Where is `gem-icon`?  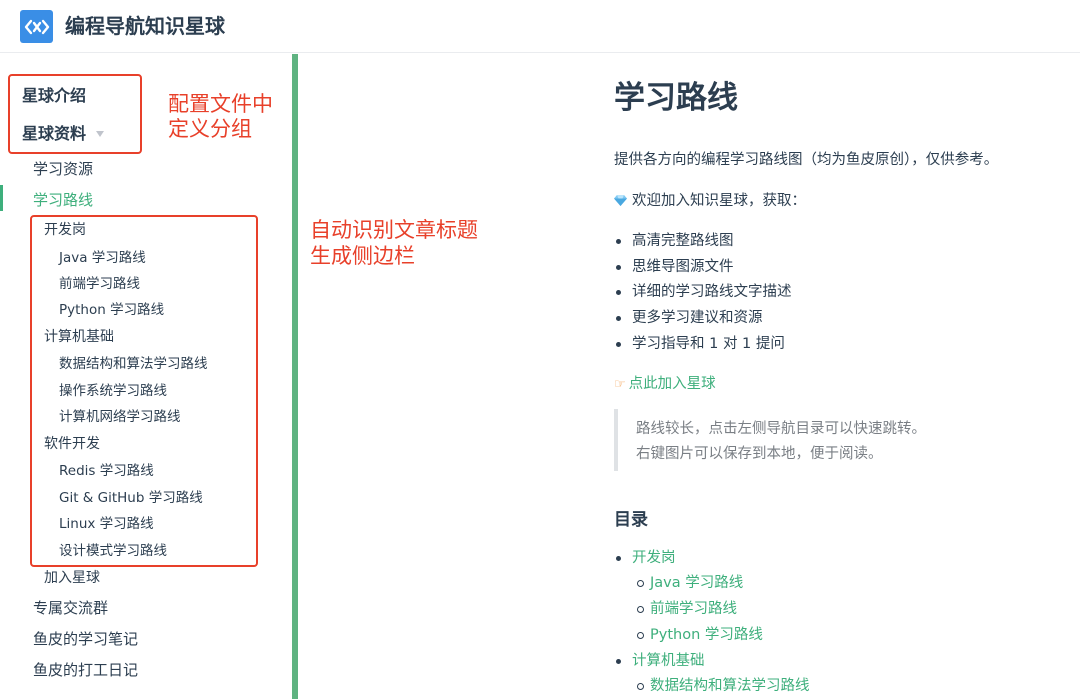
gem-icon is located at coordinates (620, 200).